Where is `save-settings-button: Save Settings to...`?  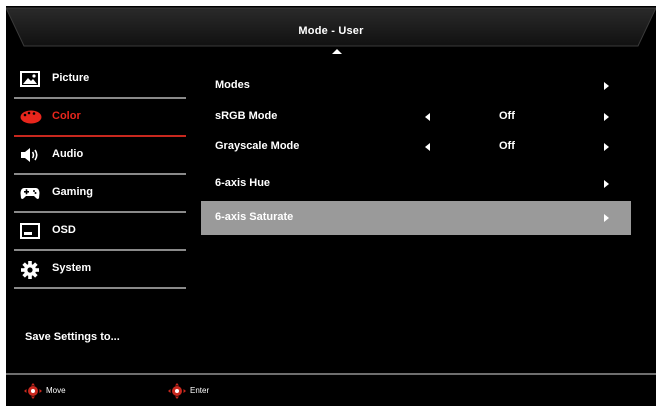
save-settings-button: Save Settings to... is located at coordinates (72, 337).